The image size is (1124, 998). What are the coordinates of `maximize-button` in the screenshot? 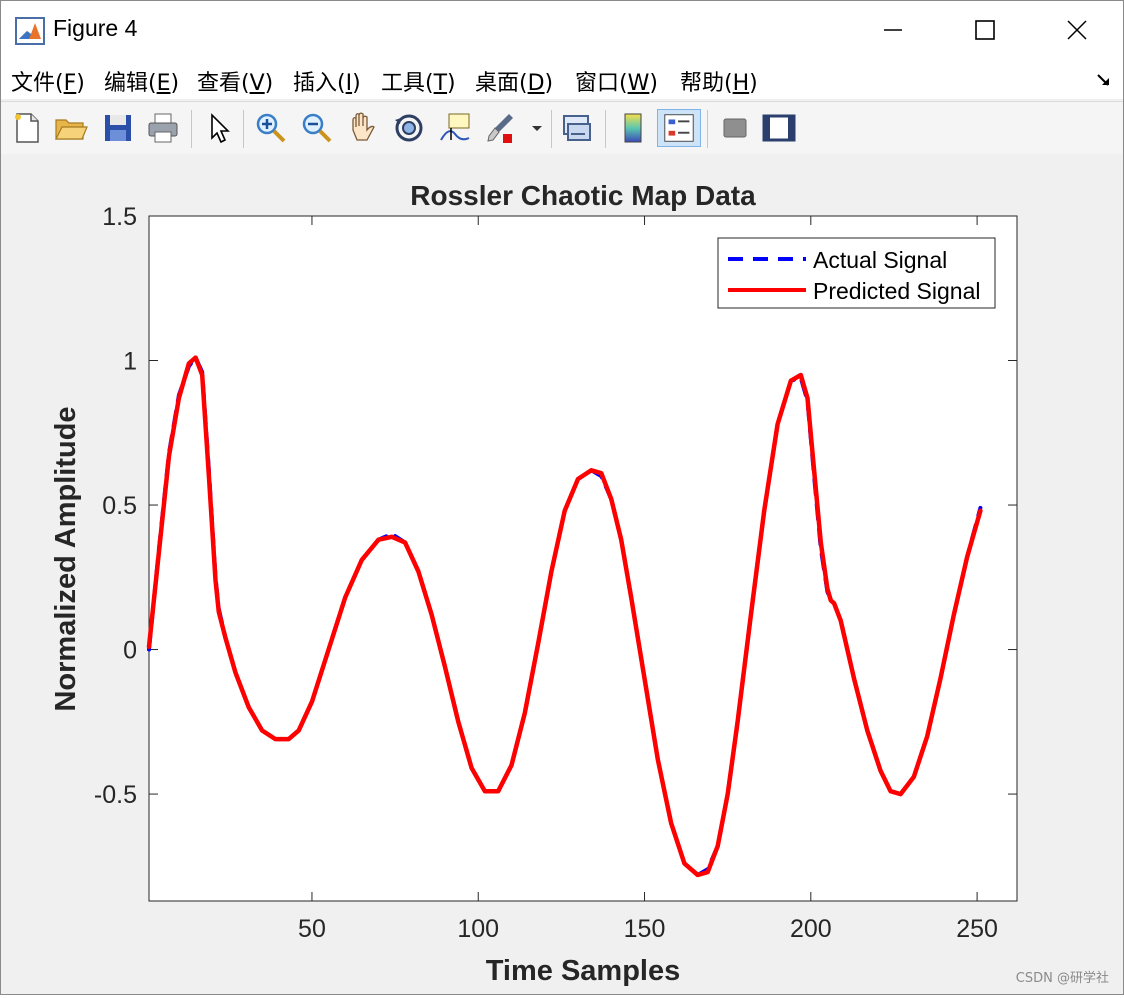 It's located at (985, 30).